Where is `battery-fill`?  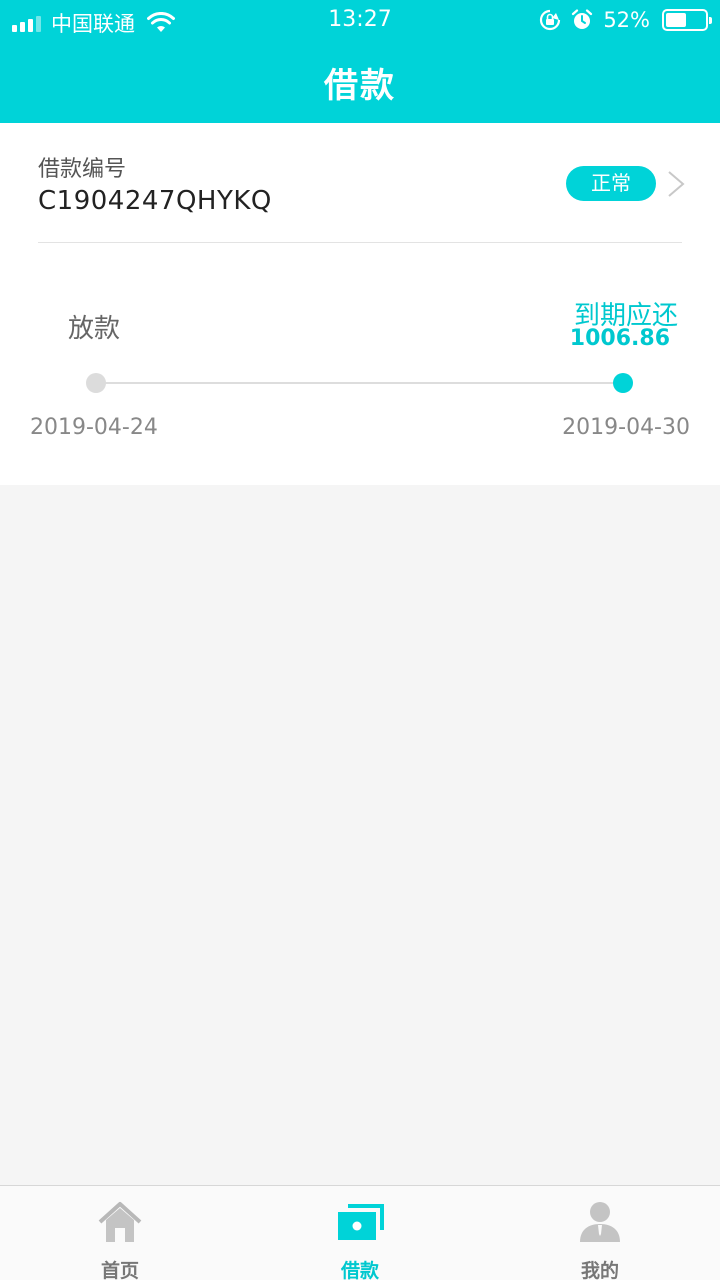 battery-fill is located at coordinates (676, 20).